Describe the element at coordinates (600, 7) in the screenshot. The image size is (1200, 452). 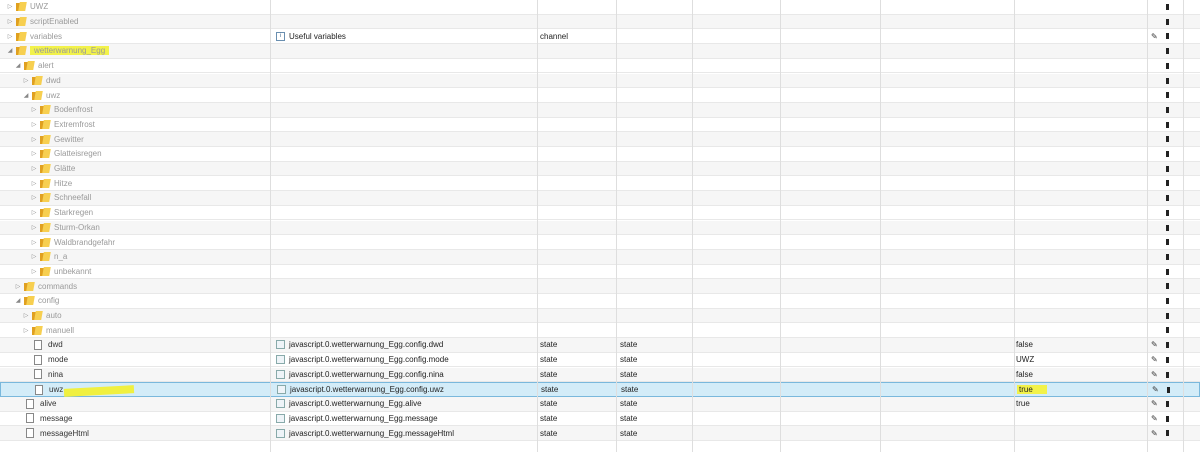
I see `table-row: ▷ UWZ` at that location.